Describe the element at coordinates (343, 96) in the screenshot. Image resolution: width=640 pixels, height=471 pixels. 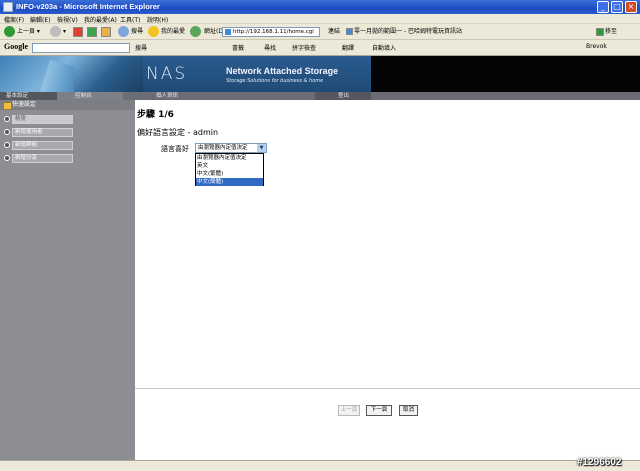
I see `nav-tab-logout: 登出` at that location.